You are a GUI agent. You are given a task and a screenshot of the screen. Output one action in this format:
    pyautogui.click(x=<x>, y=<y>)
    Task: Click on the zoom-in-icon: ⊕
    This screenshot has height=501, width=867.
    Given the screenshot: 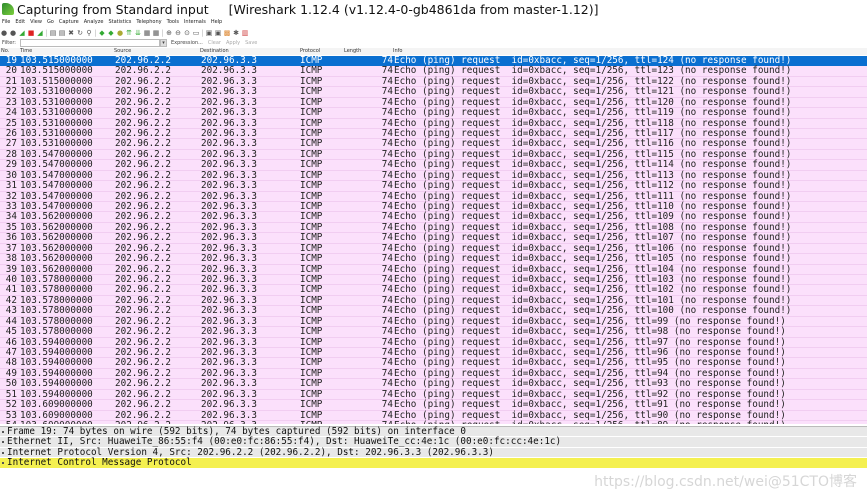 What is the action you would take?
    pyautogui.click(x=169, y=33)
    